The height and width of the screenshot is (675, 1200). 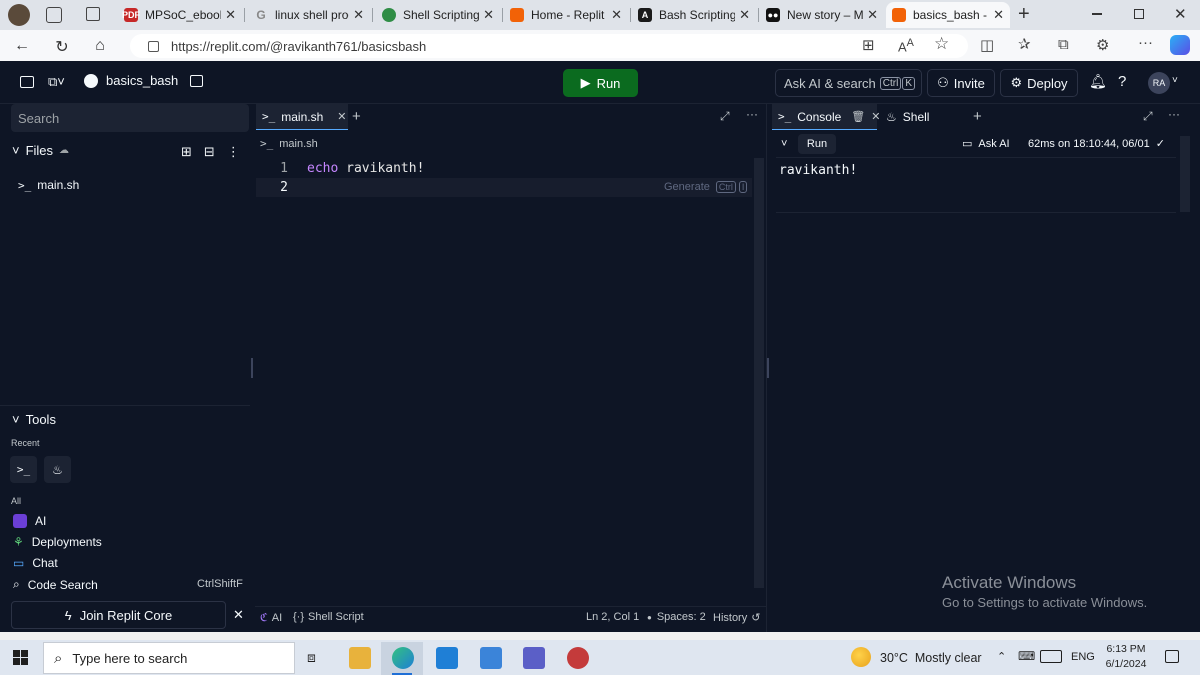 What do you see at coordinates (62, 47) in the screenshot?
I see `refresh-icon: ↻` at bounding box center [62, 47].